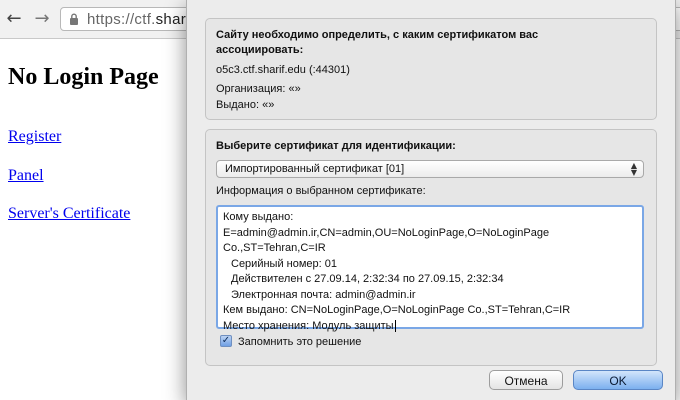 Image resolution: width=680 pixels, height=400 pixels. Describe the element at coordinates (34, 137) in the screenshot. I see `register-link: Register` at that location.